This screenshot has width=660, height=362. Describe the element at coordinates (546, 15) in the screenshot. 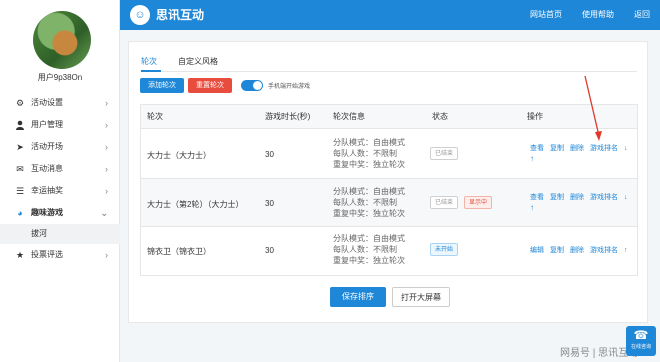

I see `nav-home-link: 网站首页` at that location.